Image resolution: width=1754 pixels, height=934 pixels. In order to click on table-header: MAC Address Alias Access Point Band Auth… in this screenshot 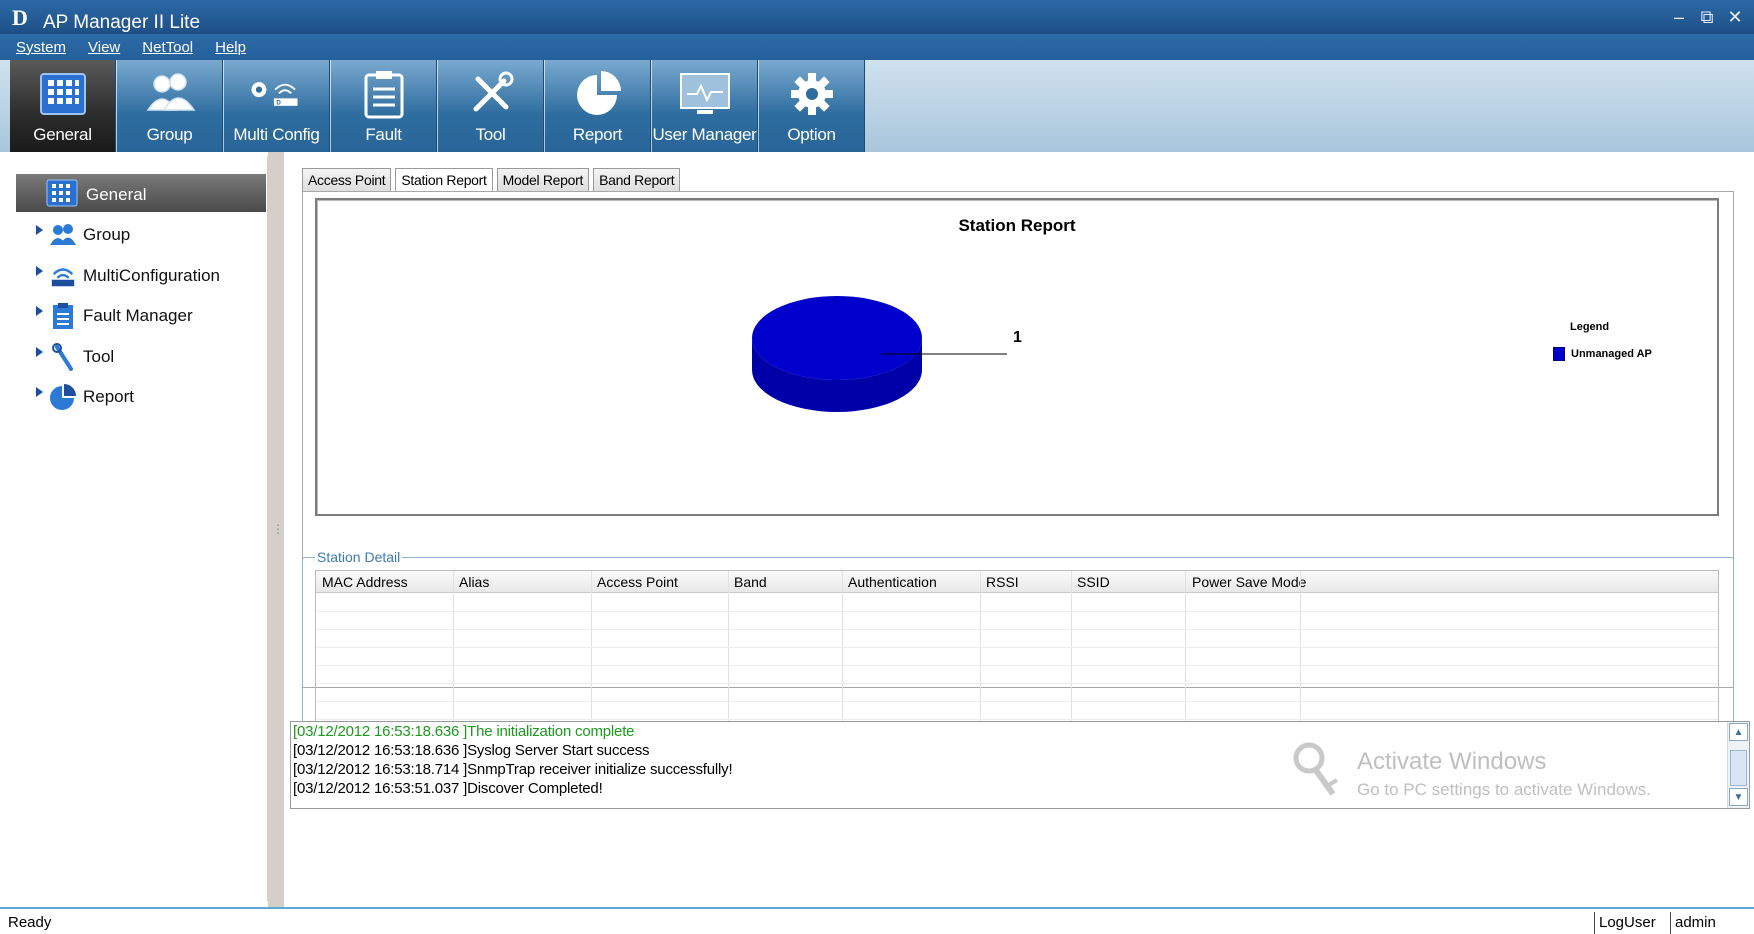, I will do `click(1017, 582)`.